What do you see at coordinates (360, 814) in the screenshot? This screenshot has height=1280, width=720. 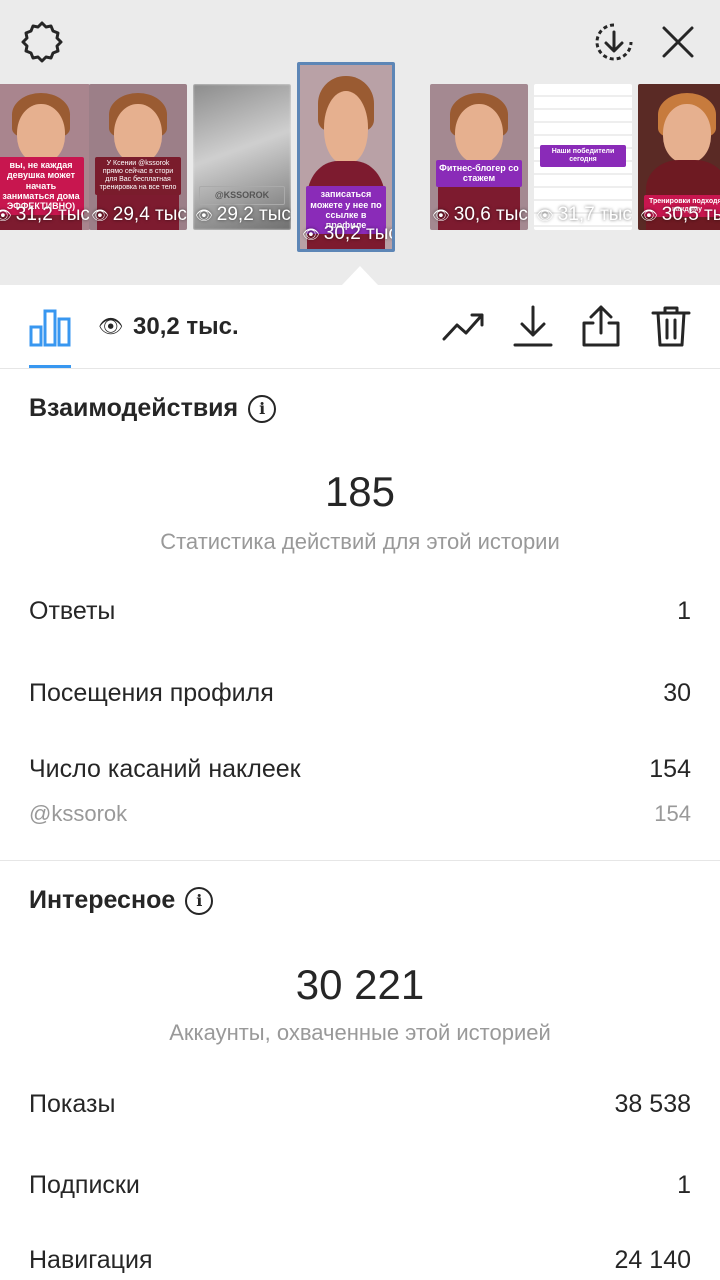 I see `stat-row-sticker-mention: @kssorok 154` at bounding box center [360, 814].